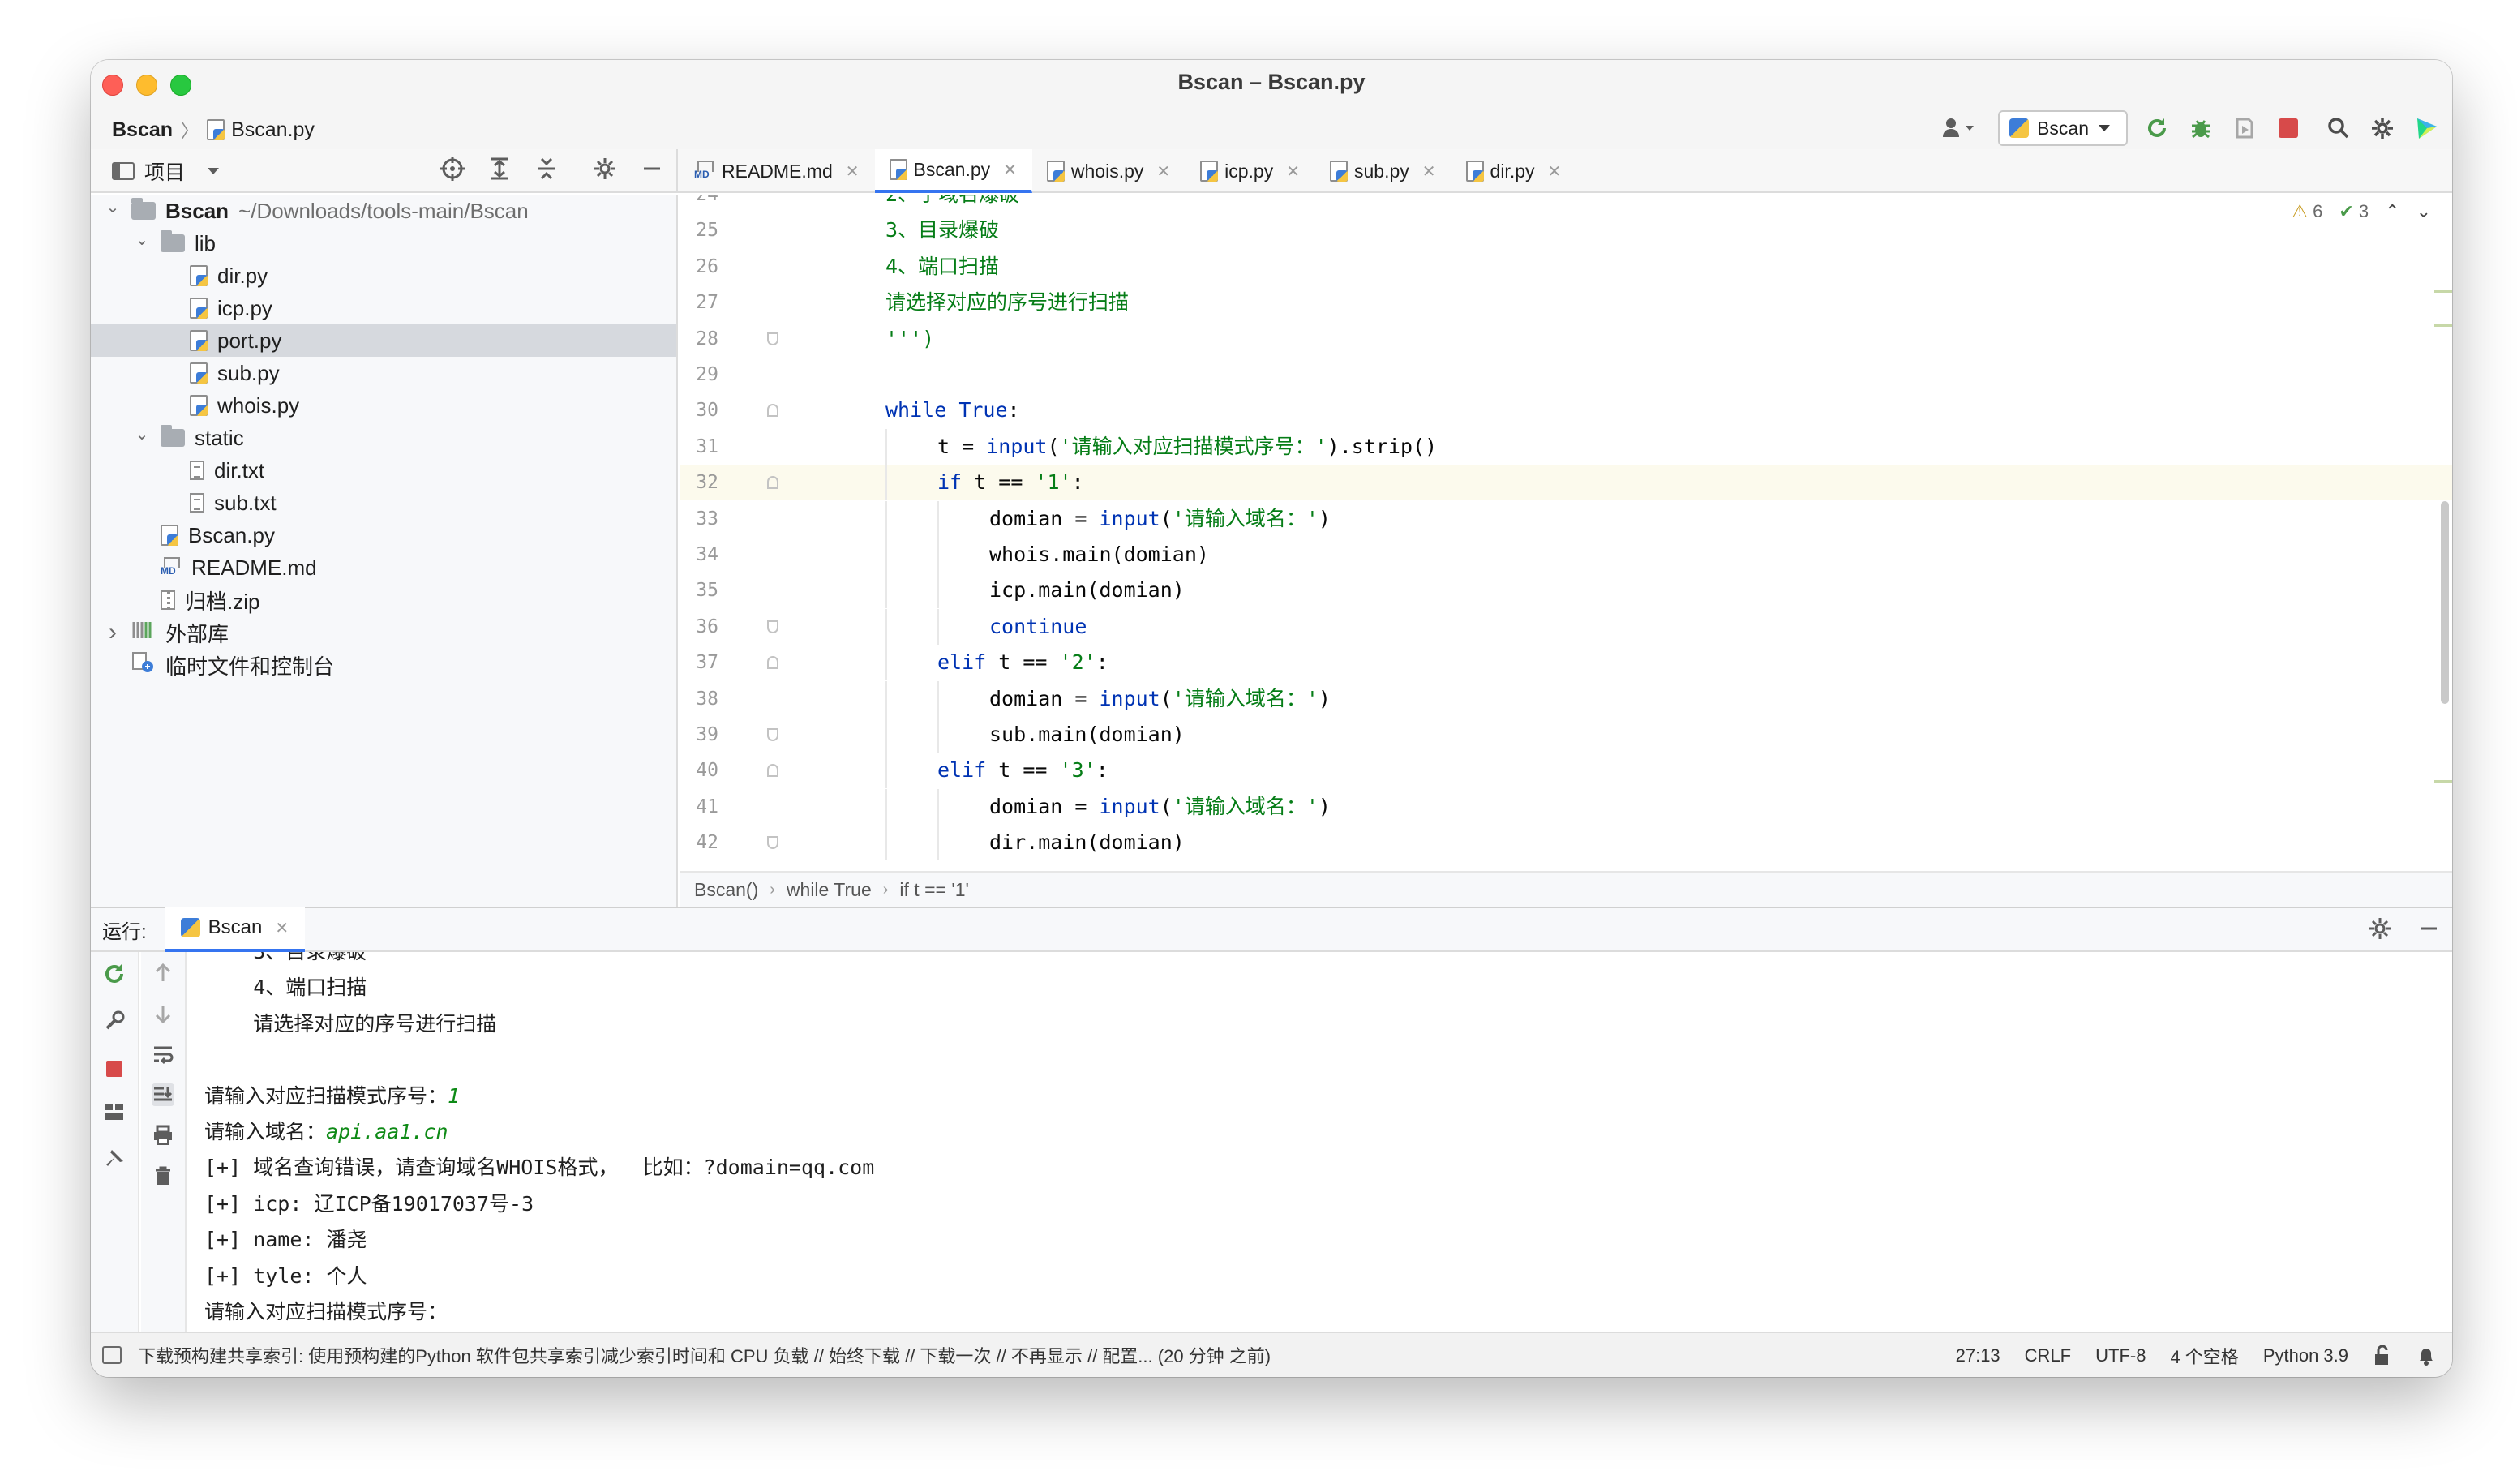  Describe the element at coordinates (273, 130) in the screenshot. I see `nav-file: Bscan.py` at that location.